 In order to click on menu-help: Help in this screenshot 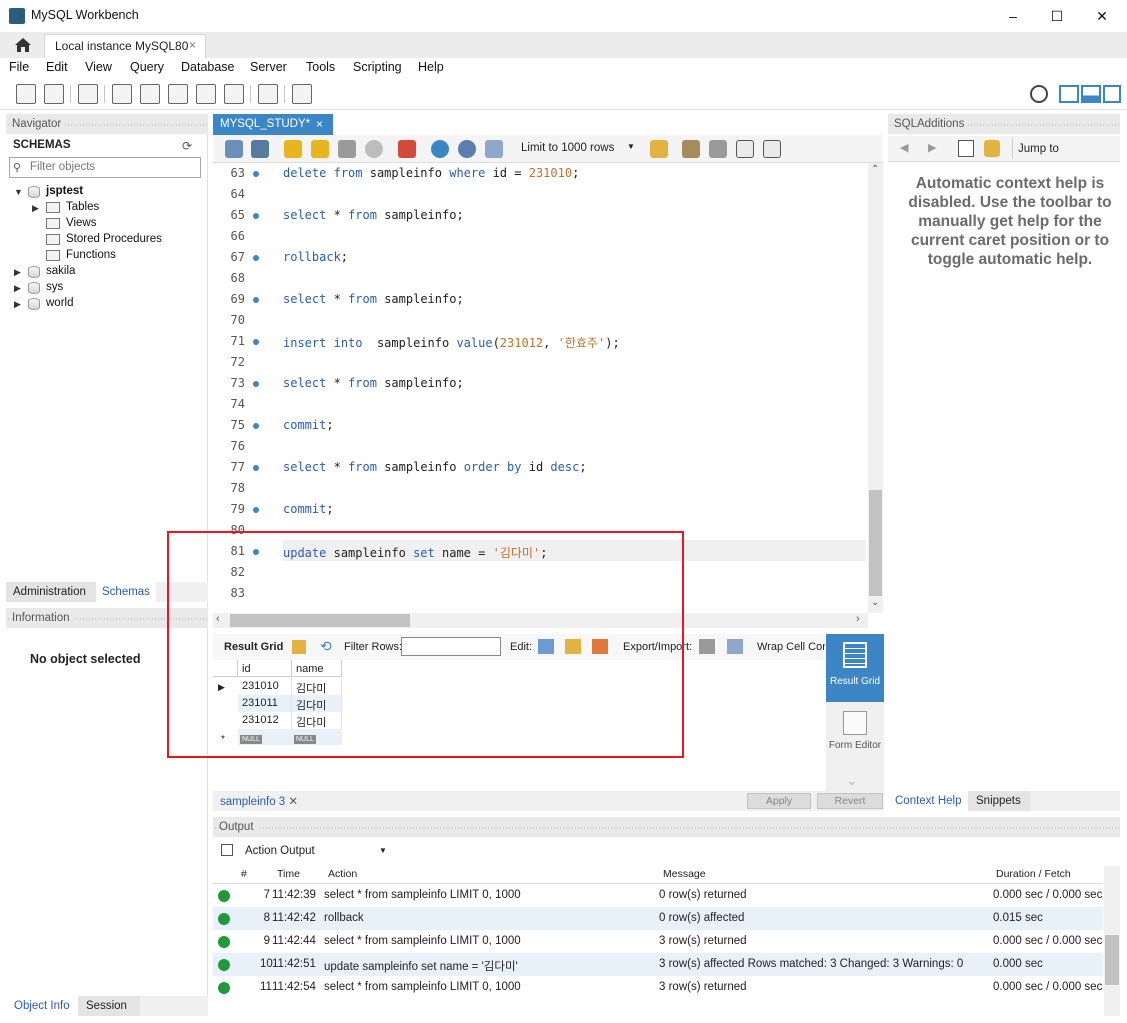, I will do `click(431, 67)`.